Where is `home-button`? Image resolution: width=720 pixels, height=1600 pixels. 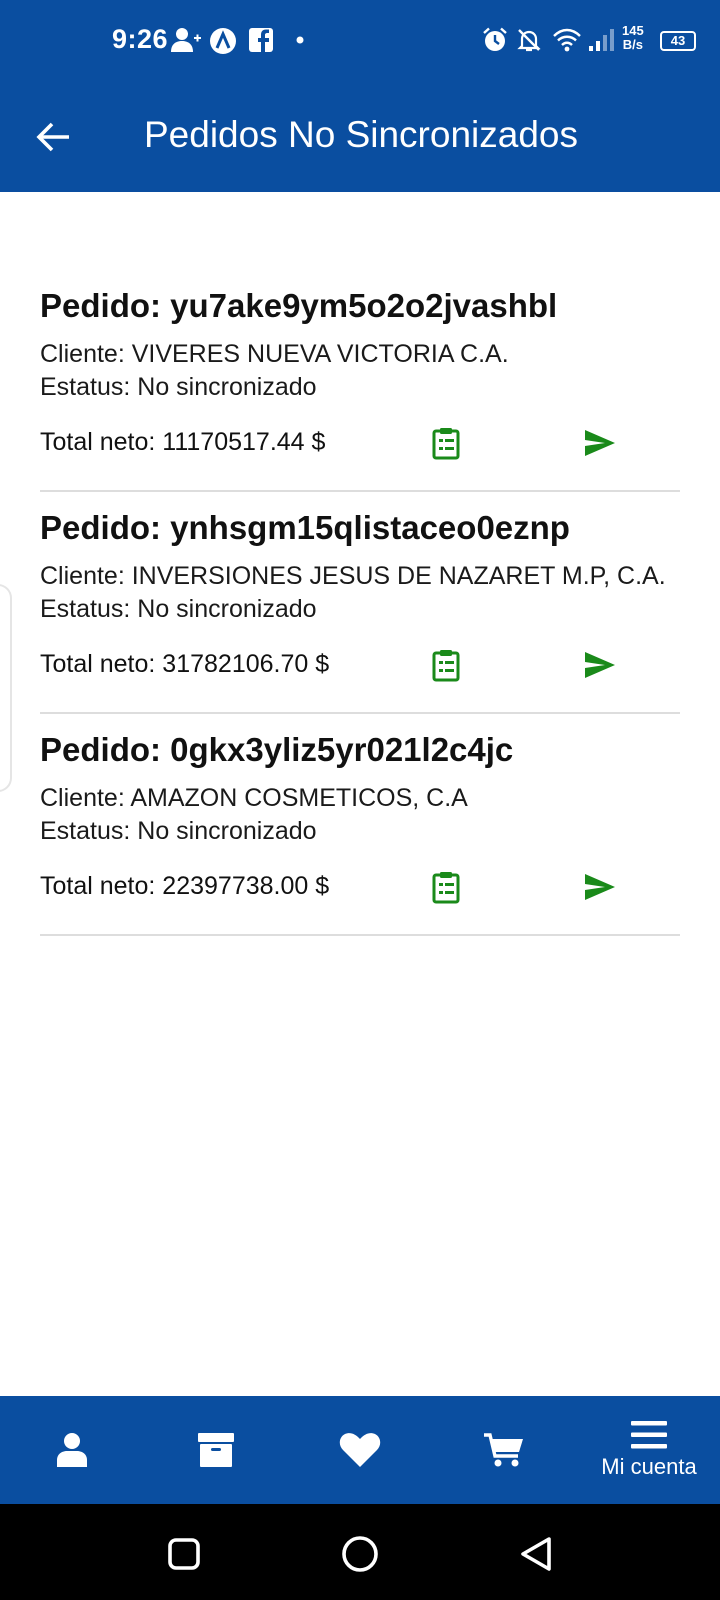
home-button is located at coordinates (360, 1554).